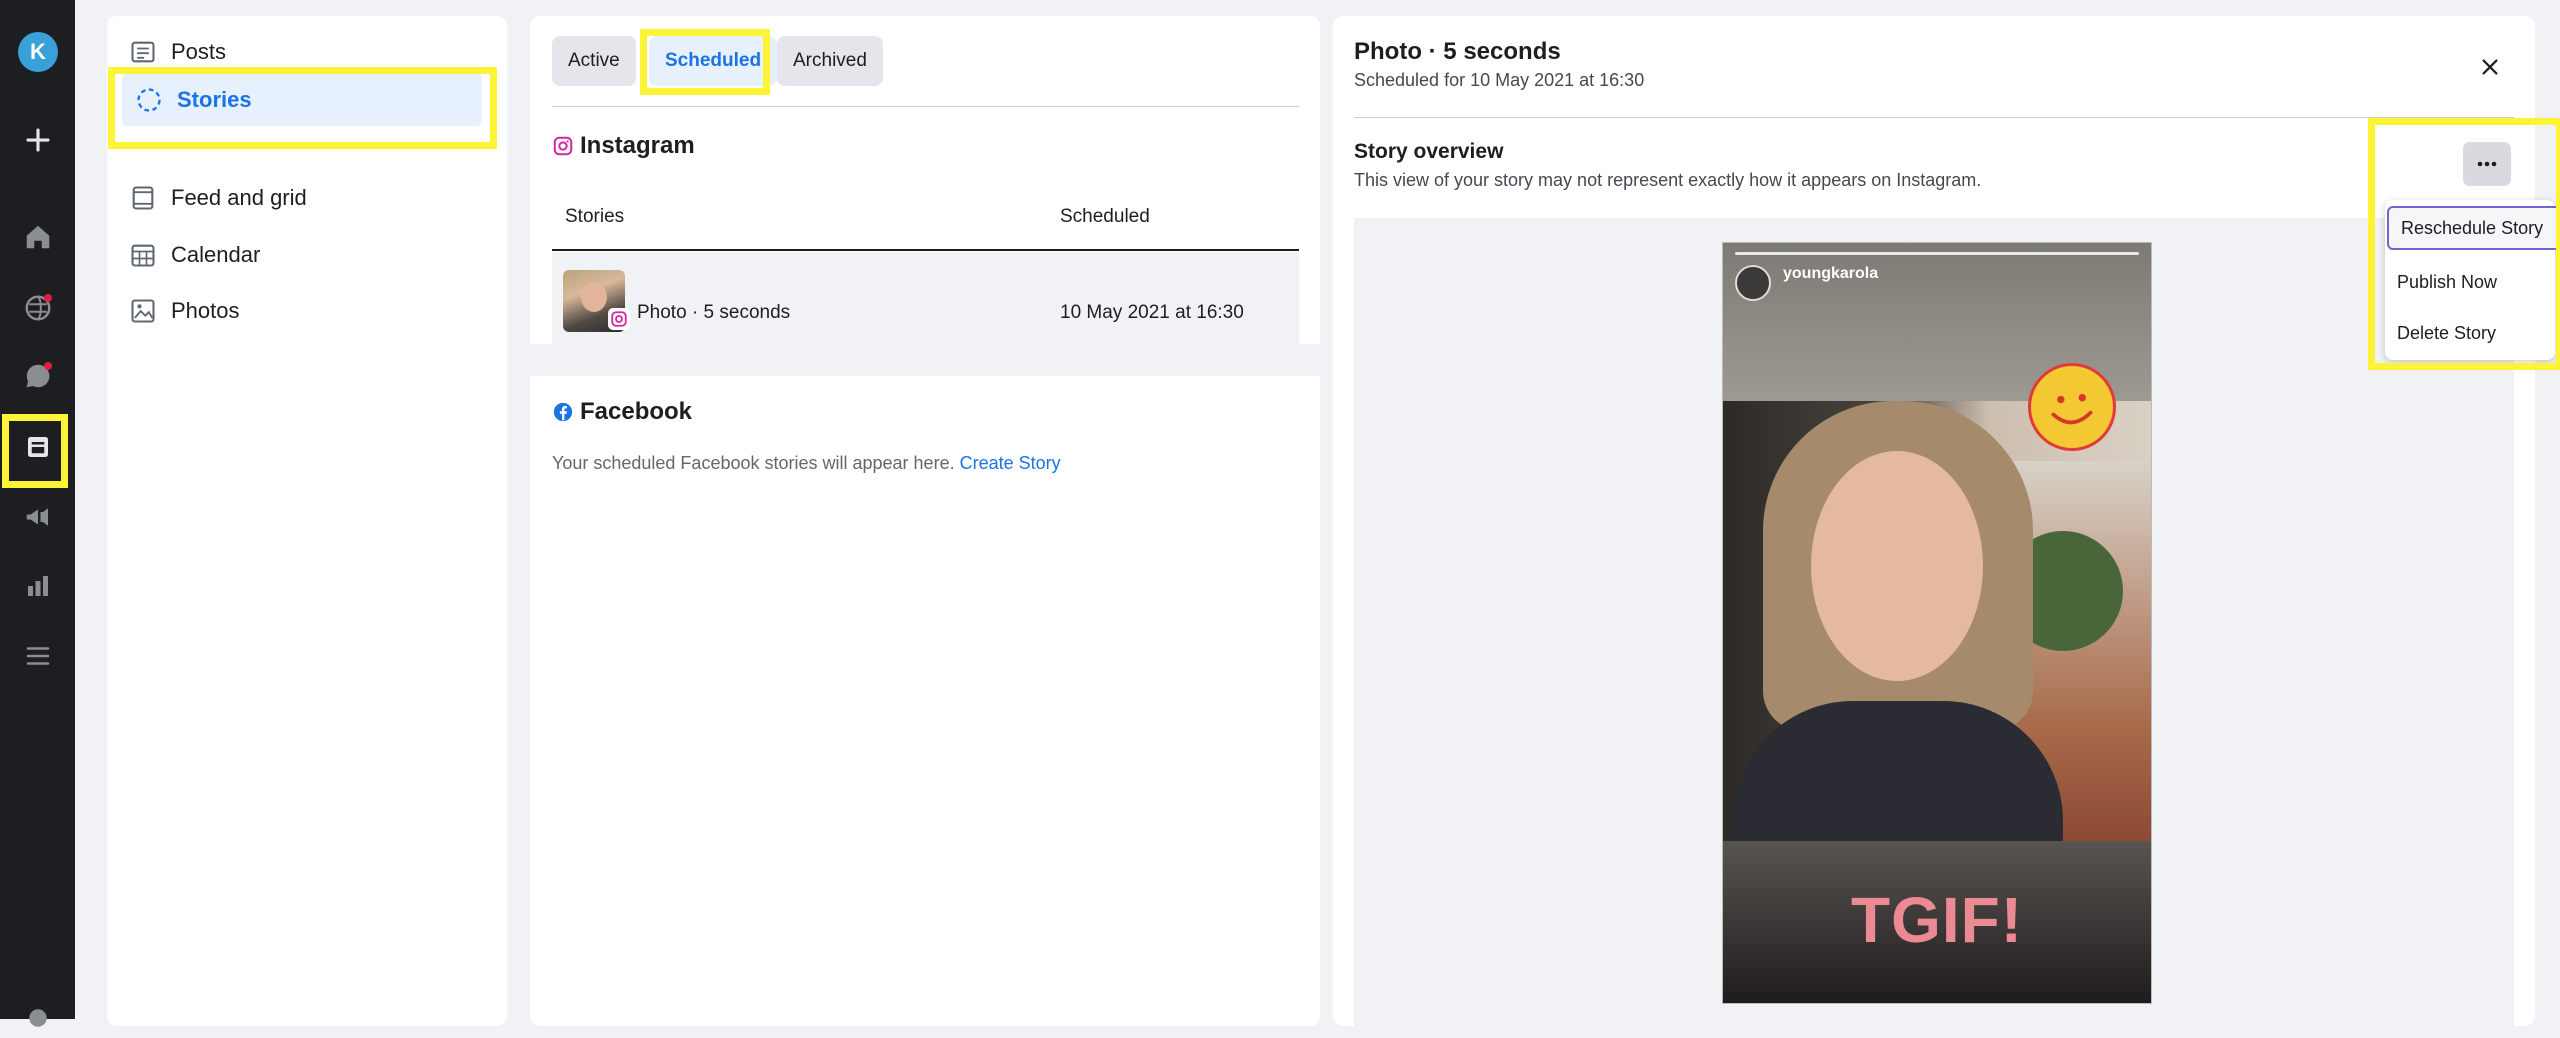 This screenshot has width=2560, height=1038. I want to click on smiley-sticker-icon, so click(2072, 407).